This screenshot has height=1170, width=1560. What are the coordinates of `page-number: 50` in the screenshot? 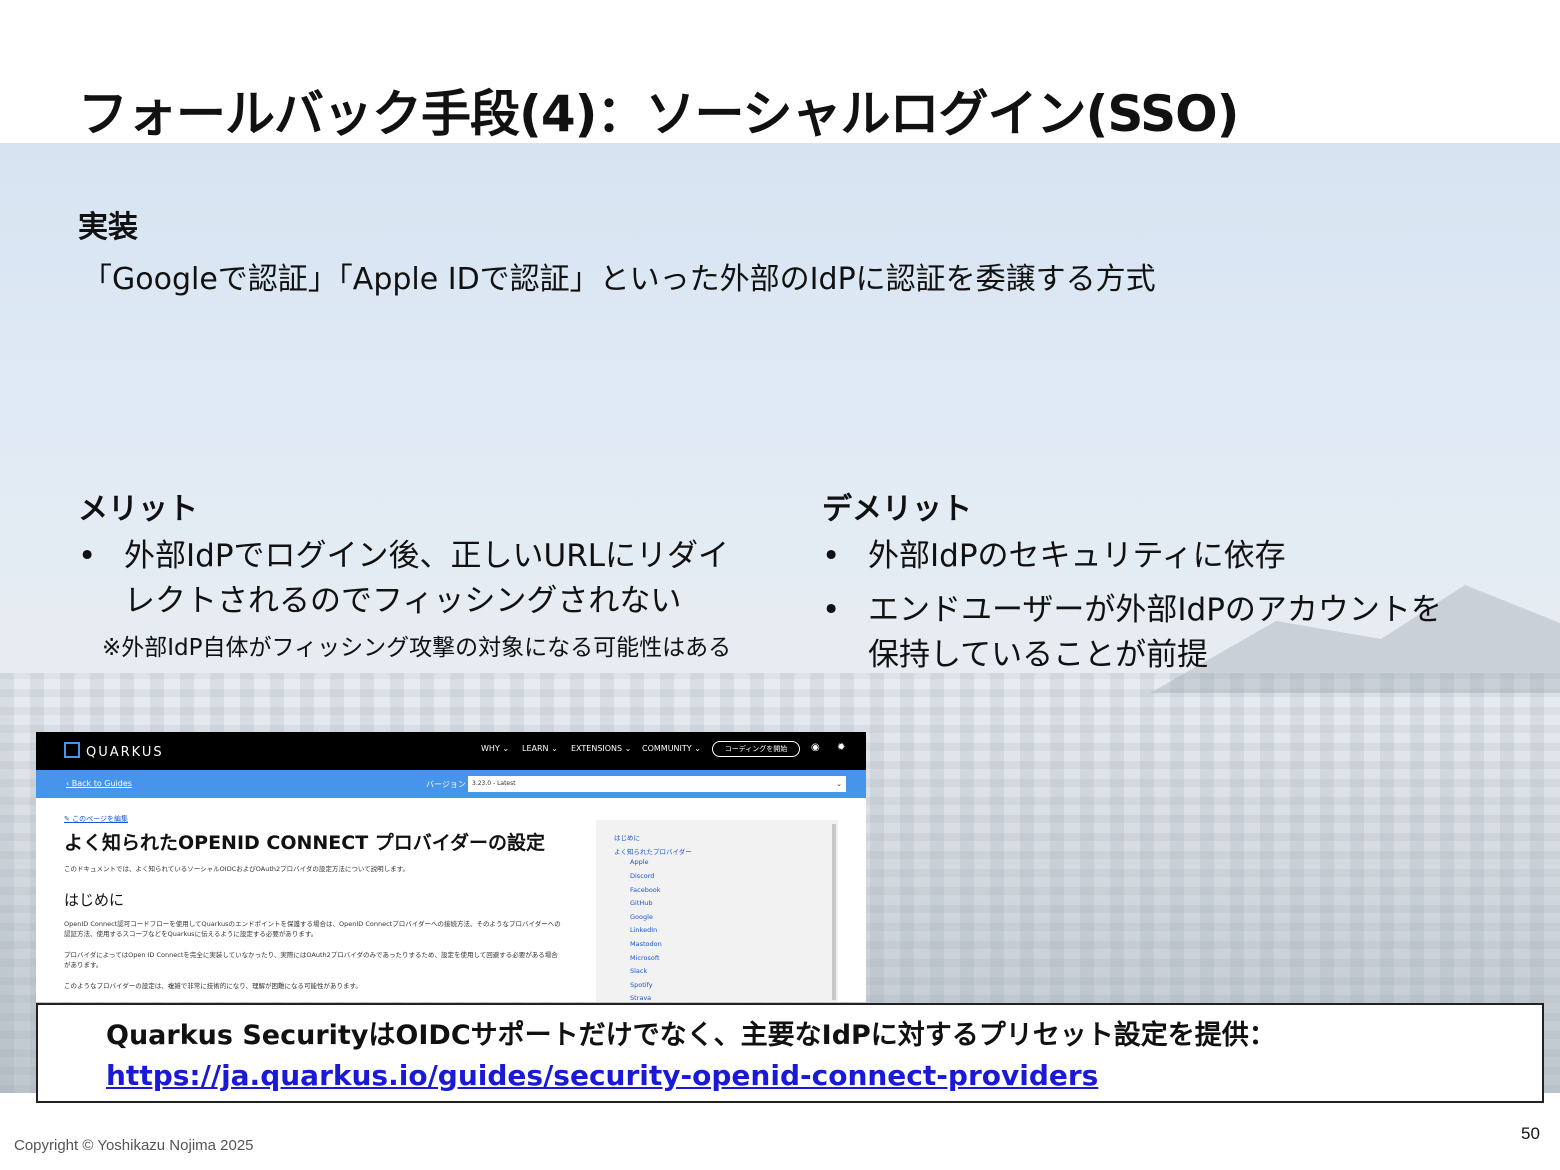 It's located at (1530, 1133).